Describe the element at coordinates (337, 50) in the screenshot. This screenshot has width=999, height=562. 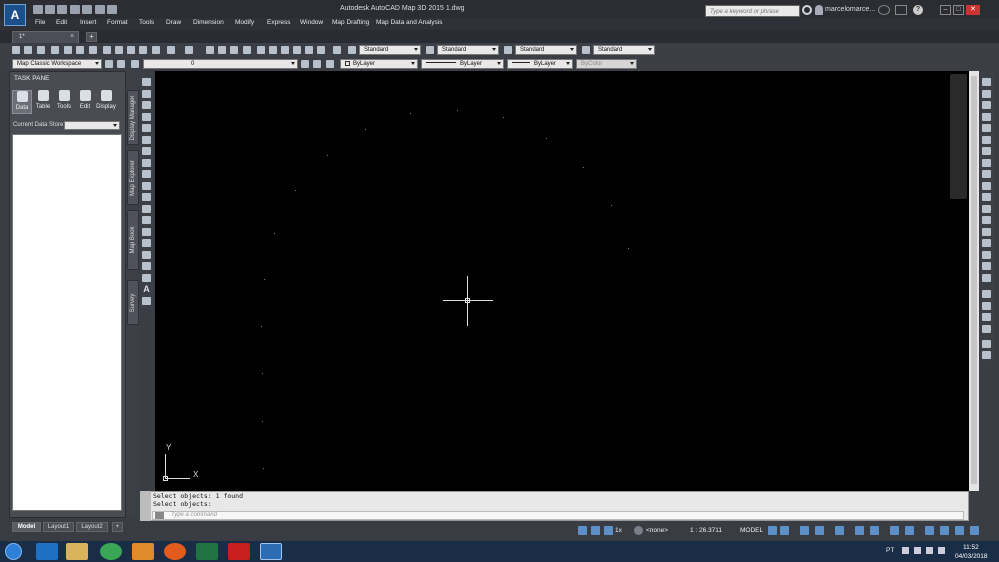
I see `help-icon` at that location.